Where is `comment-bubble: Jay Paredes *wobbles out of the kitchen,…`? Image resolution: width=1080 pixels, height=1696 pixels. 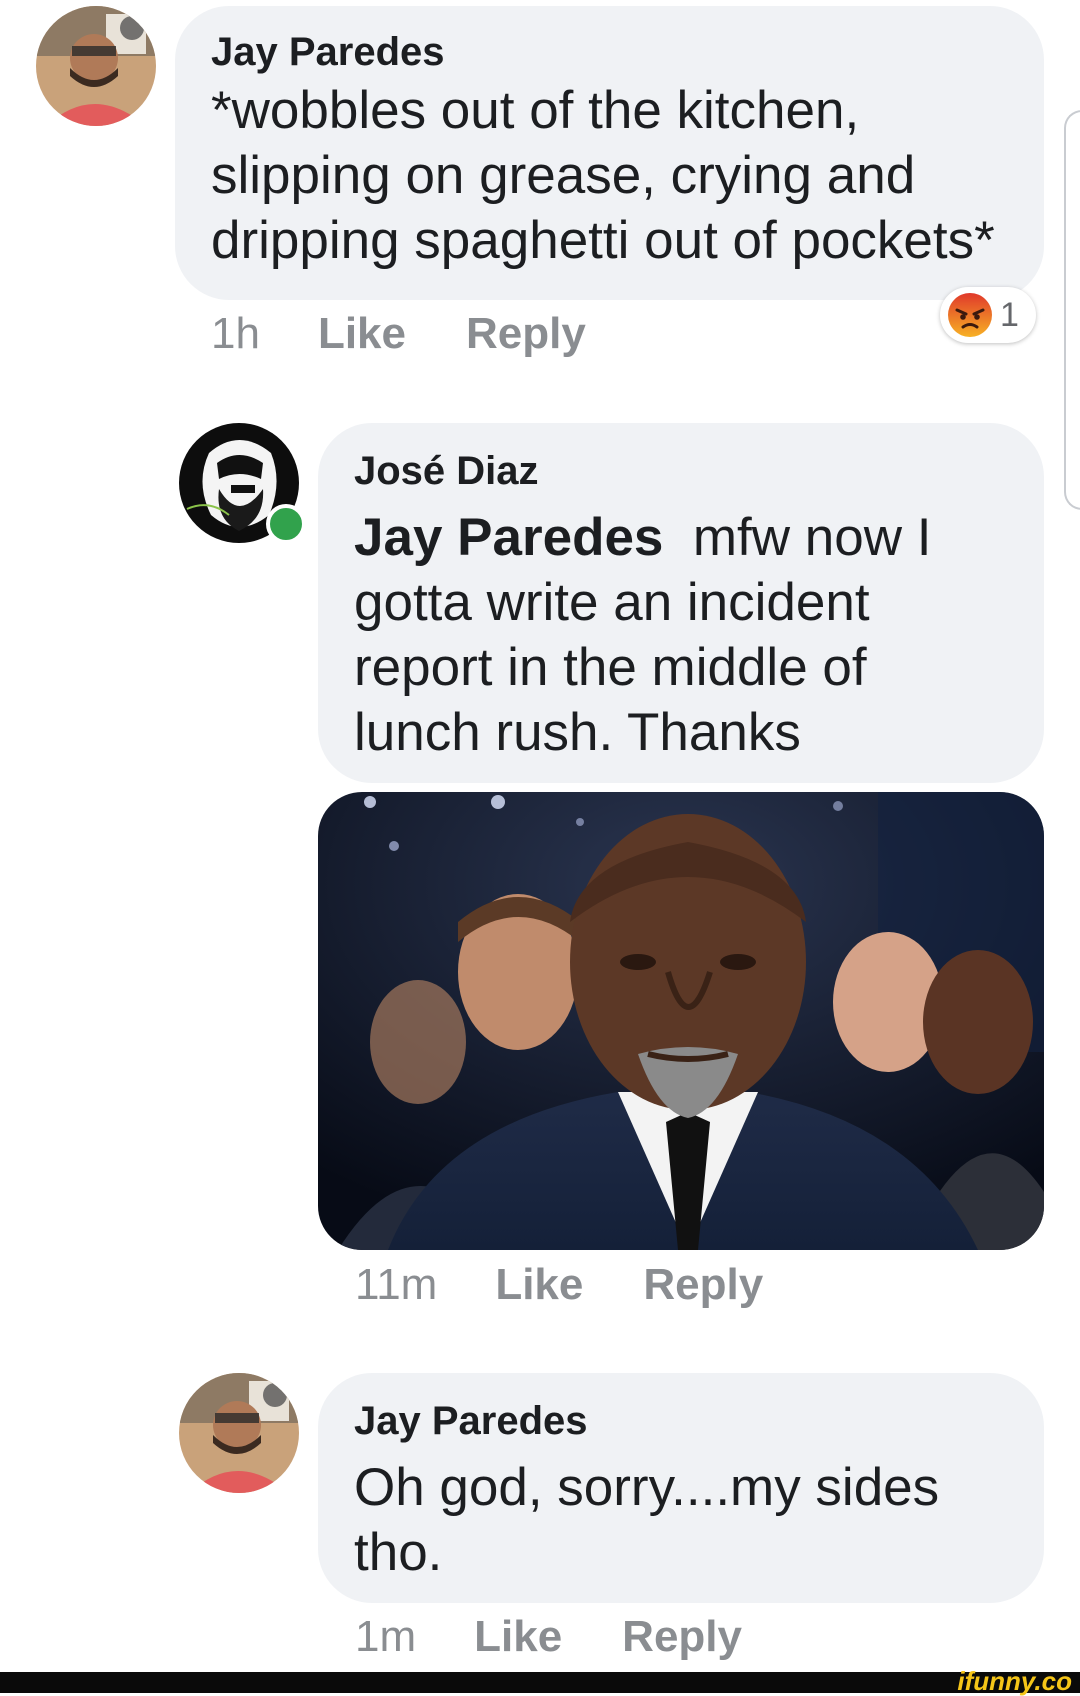
comment-bubble: Jay Paredes *wobbles out of the kitchen,… is located at coordinates (609, 153).